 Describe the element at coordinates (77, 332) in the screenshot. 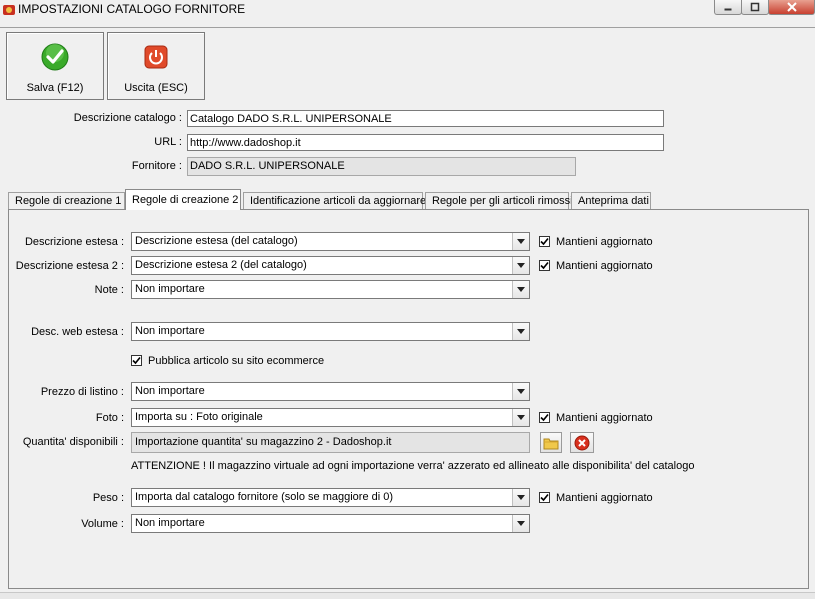

I see `web-description-label: Desc. web estesa :` at that location.